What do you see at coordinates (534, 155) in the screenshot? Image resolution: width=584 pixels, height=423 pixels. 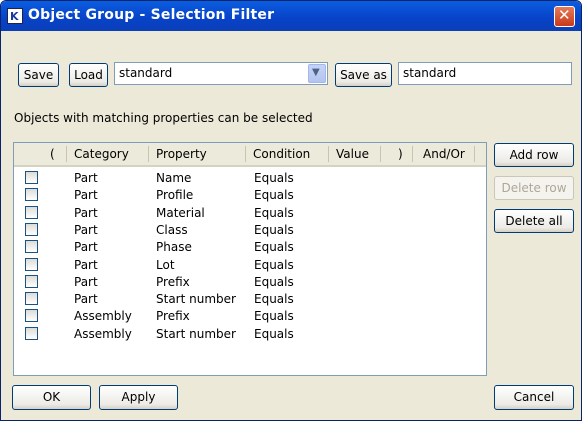 I see `add-row-button: Add row` at bounding box center [534, 155].